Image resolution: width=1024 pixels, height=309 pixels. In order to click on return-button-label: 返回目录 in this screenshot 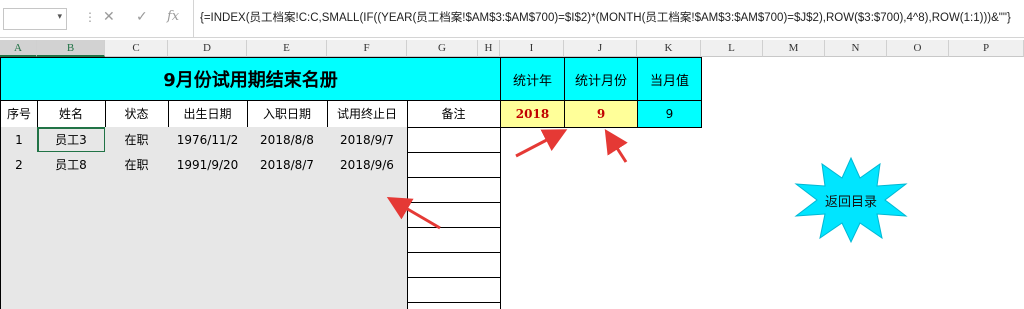, I will do `click(850, 202)`.